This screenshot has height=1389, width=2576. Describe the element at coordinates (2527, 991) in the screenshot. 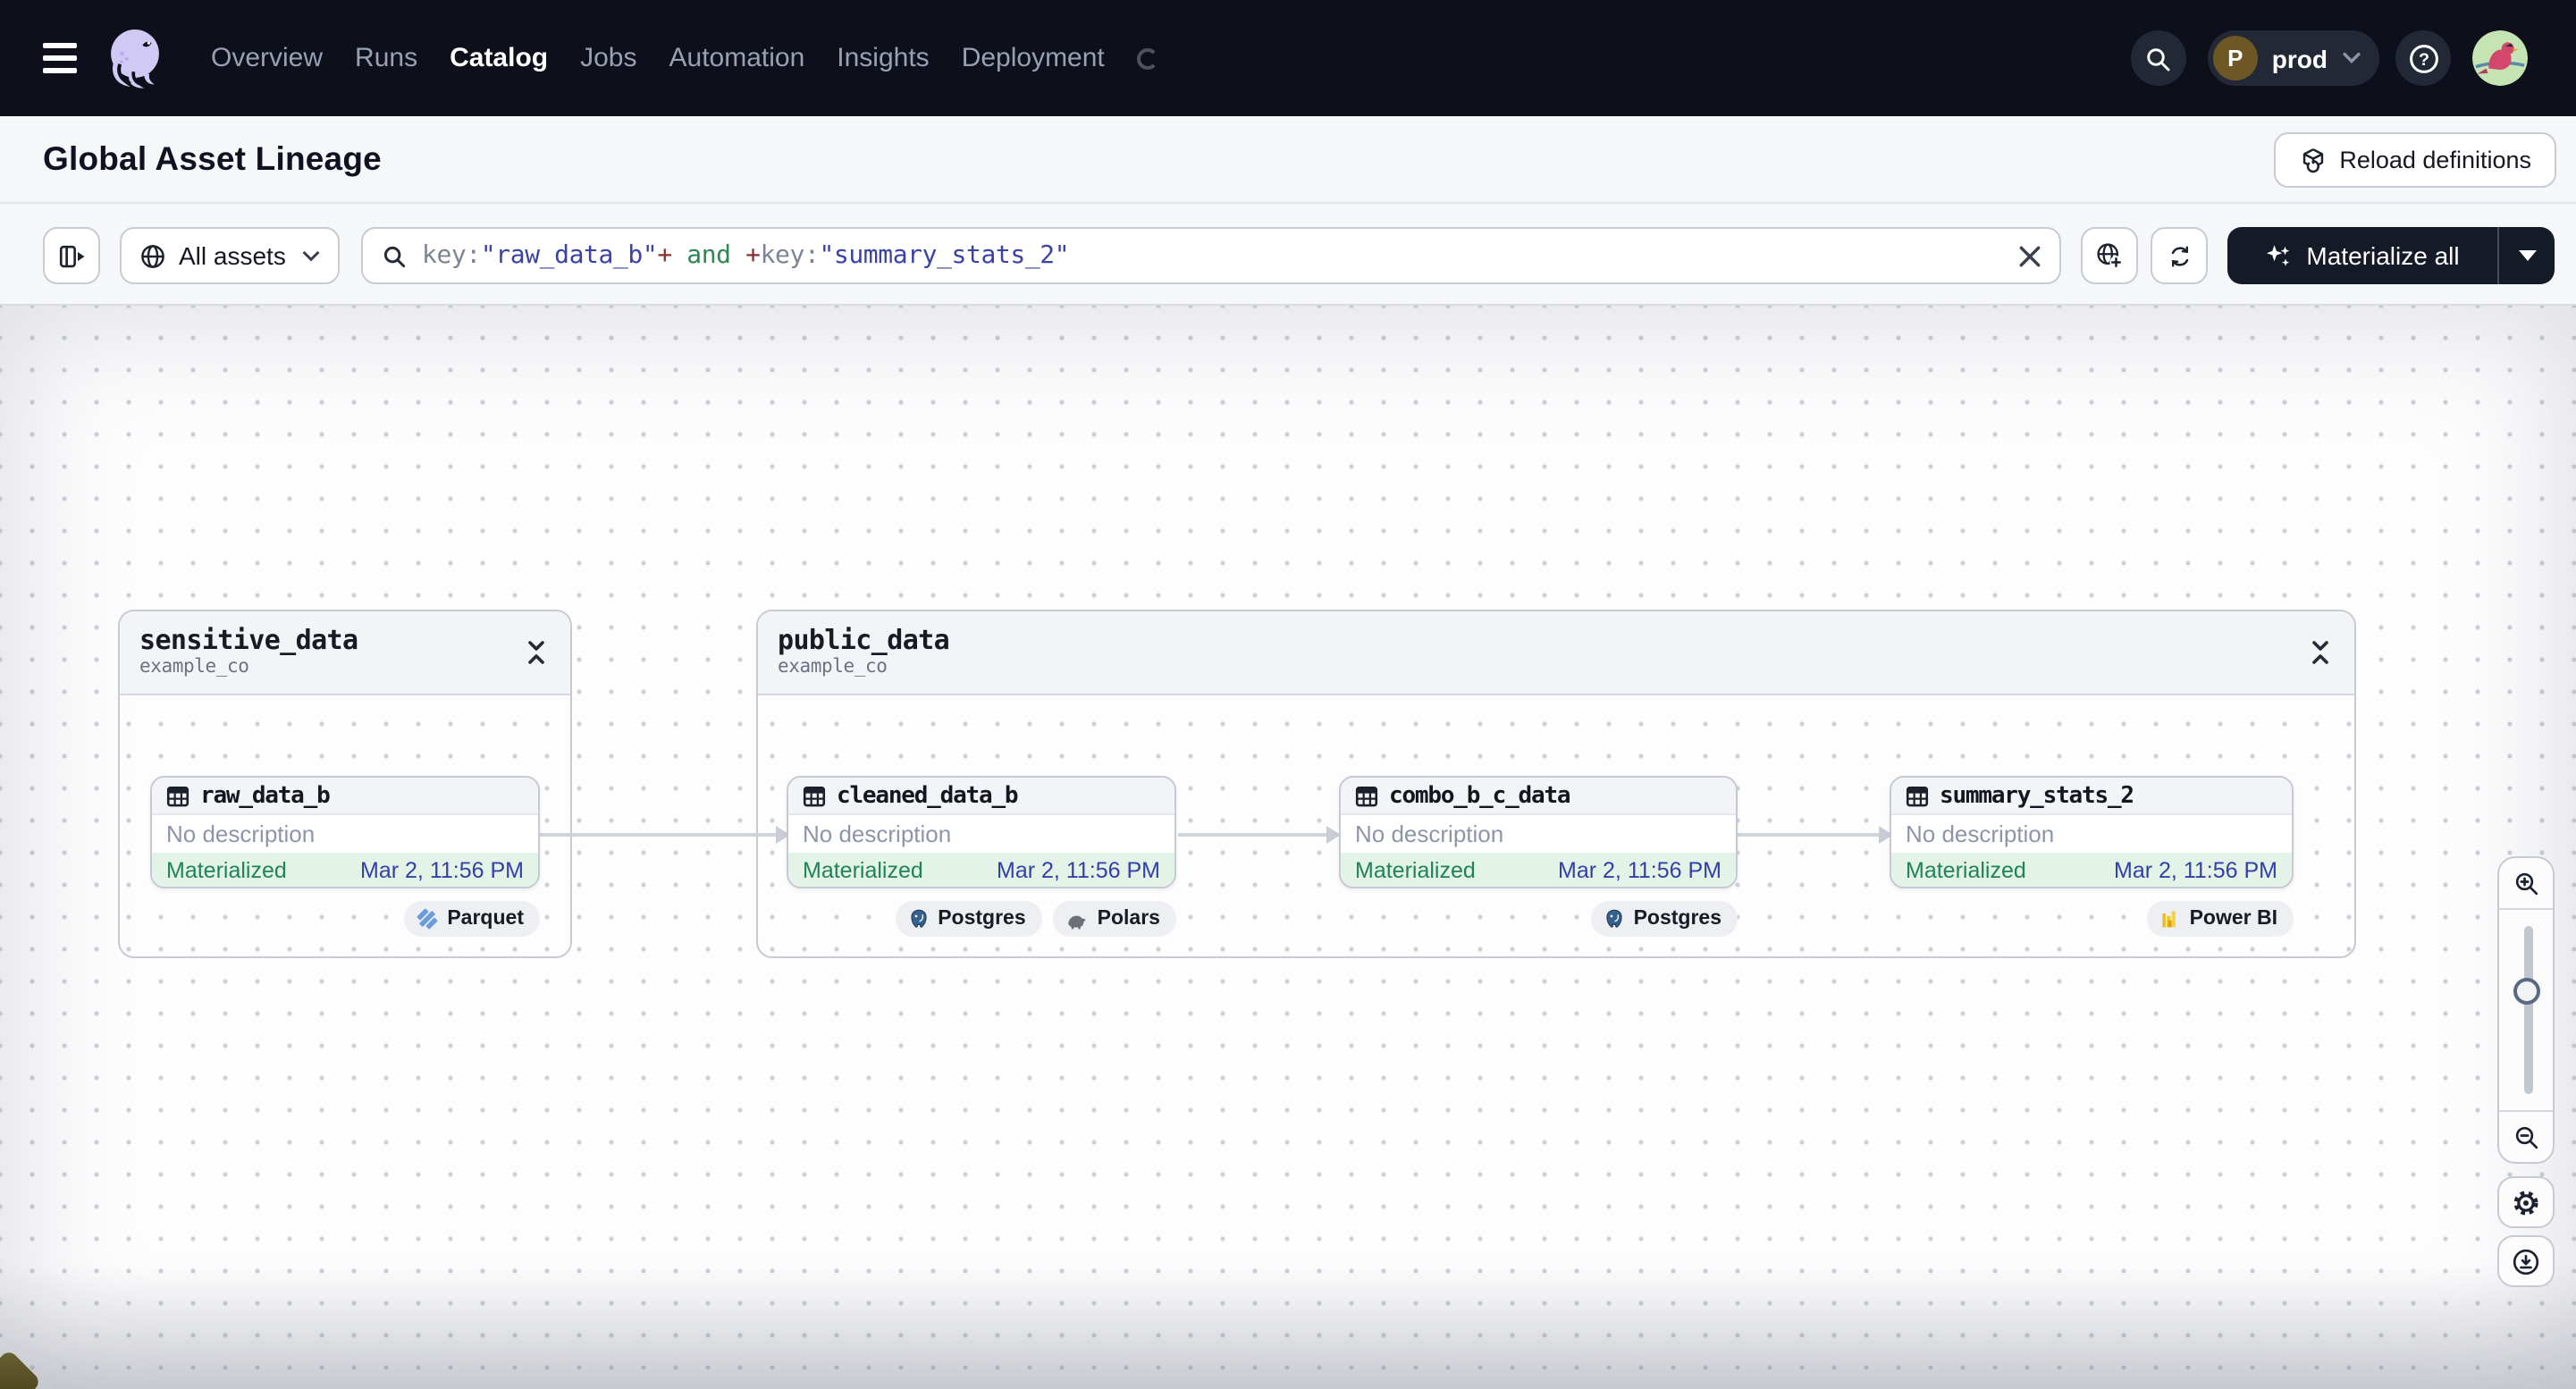

I see `zoom-slider-thumb` at that location.